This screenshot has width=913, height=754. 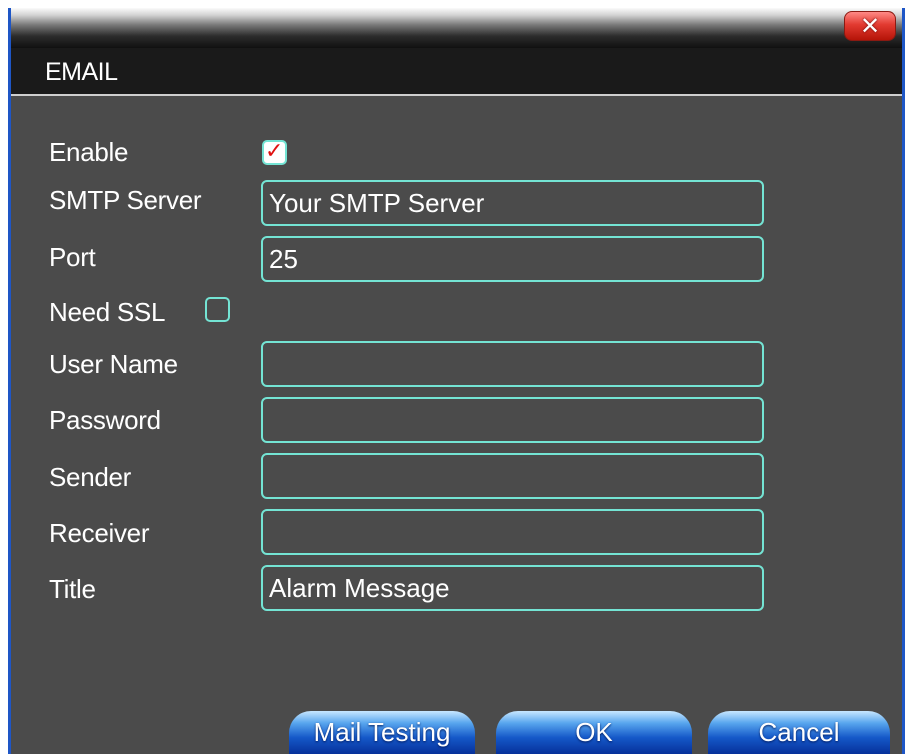 I want to click on title-input, so click(x=512, y=588).